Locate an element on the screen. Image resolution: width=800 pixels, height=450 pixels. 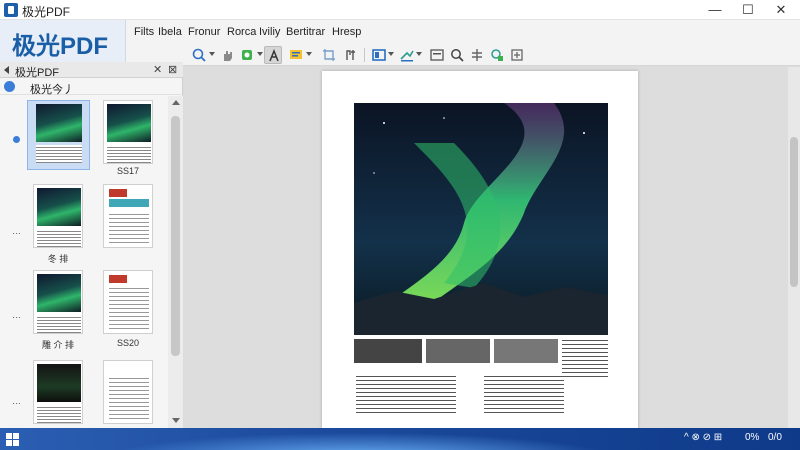
panel-close-icon: ✕ is located at coordinates (157, 69).